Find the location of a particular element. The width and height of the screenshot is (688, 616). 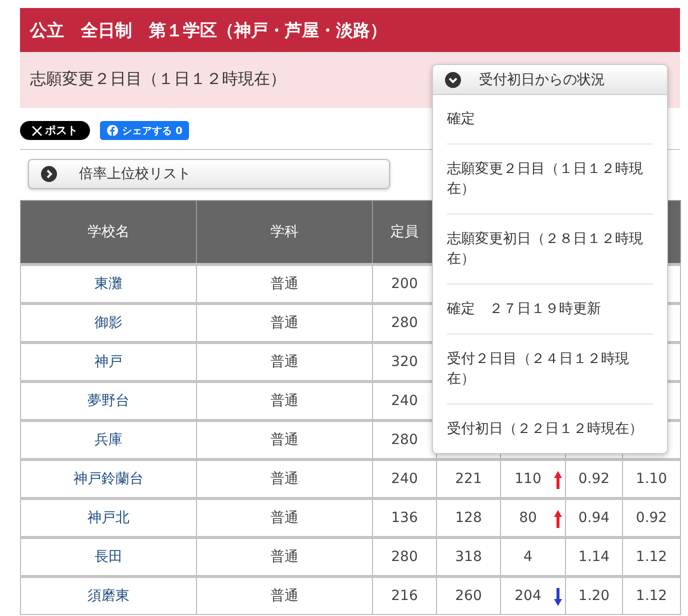

school-link: 長田 is located at coordinates (108, 557).